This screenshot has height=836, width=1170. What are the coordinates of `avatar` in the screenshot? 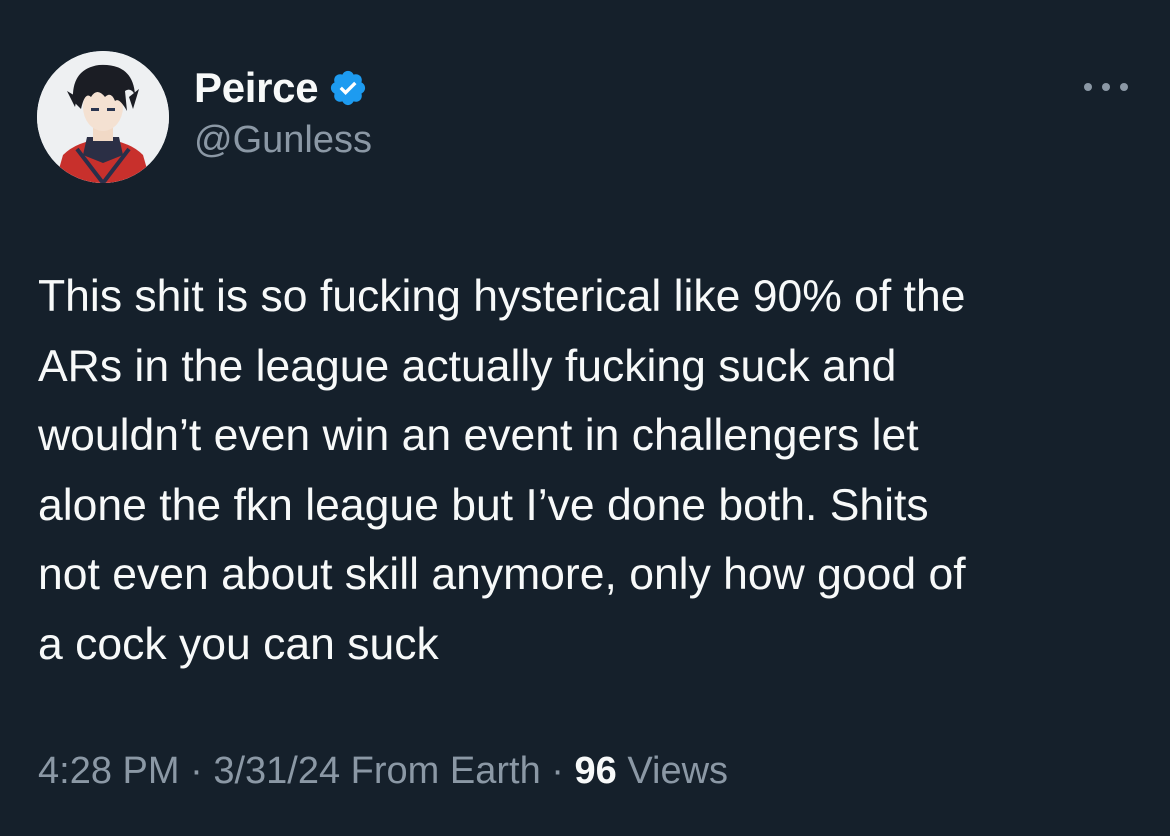 It's located at (103, 117).